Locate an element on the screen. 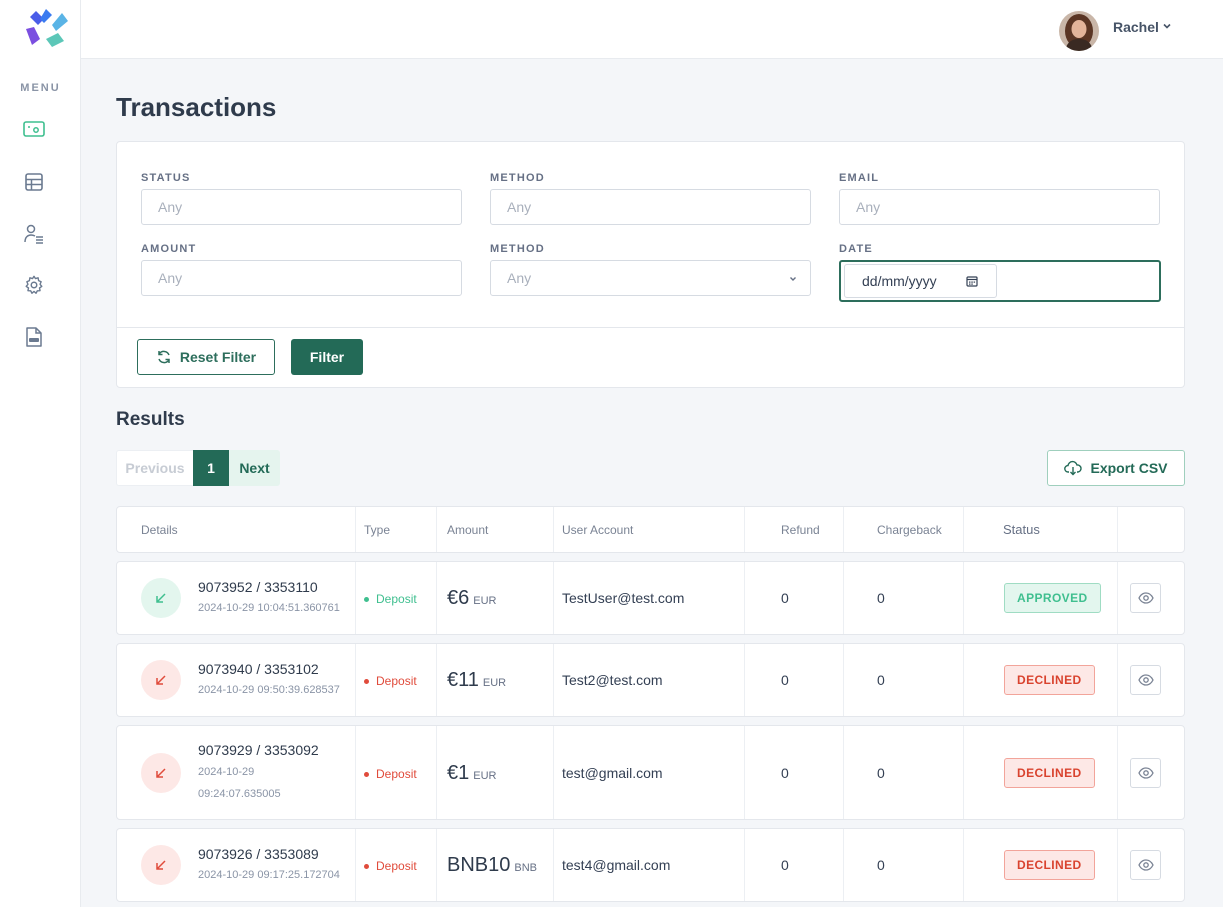  avatar-image is located at coordinates (1079, 31).